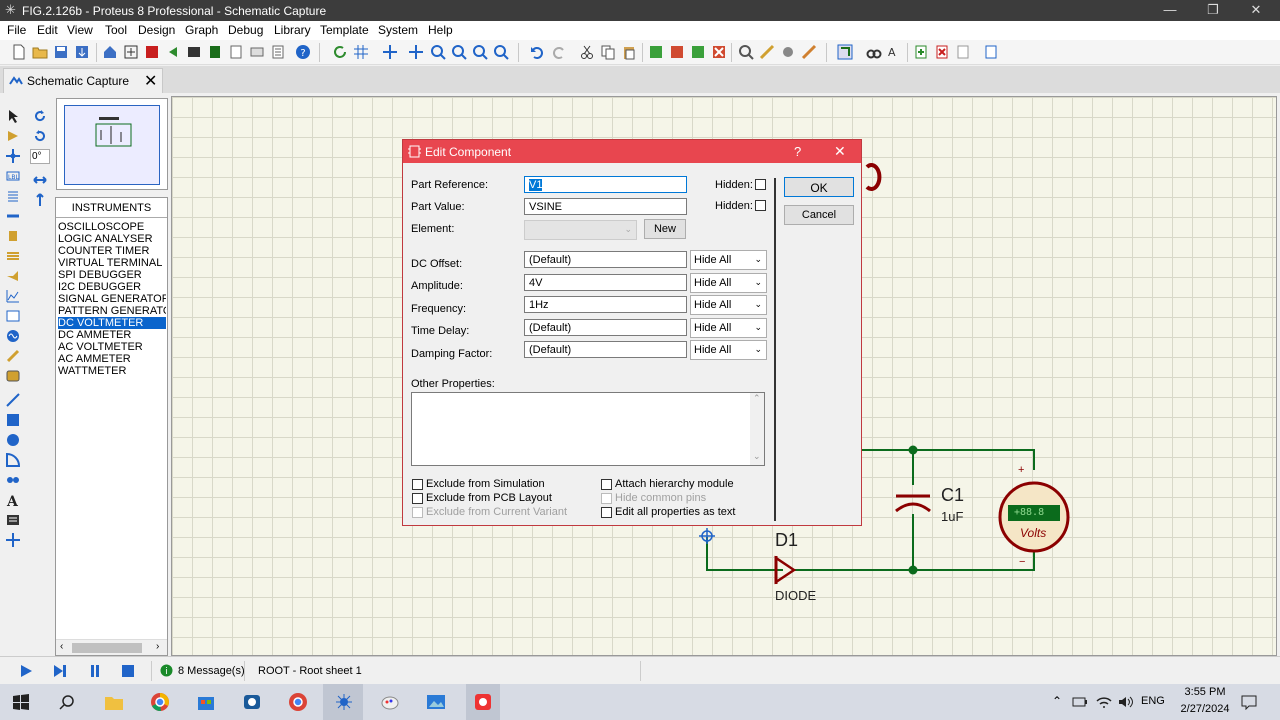 Image resolution: width=1280 pixels, height=720 pixels. I want to click on terminals-icon, so click(13, 256).